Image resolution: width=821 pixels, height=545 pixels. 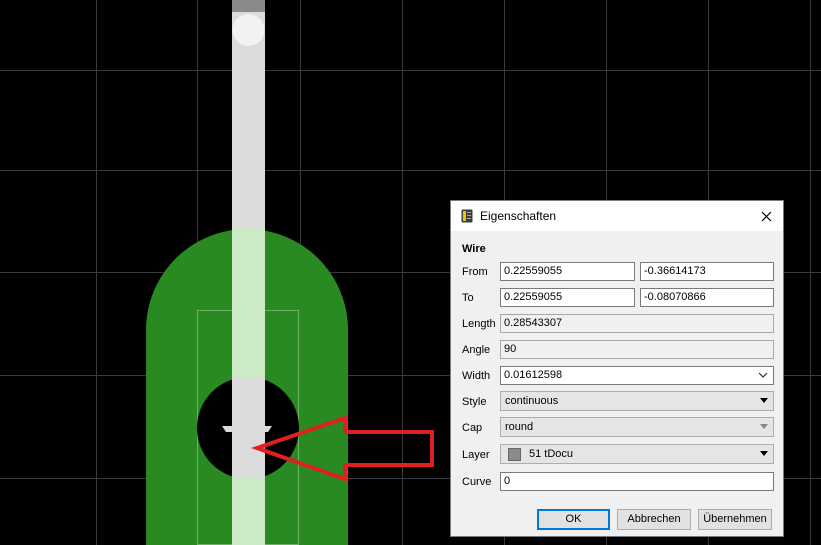 What do you see at coordinates (637, 323) in the screenshot?
I see `length-field: 0.28543307` at bounding box center [637, 323].